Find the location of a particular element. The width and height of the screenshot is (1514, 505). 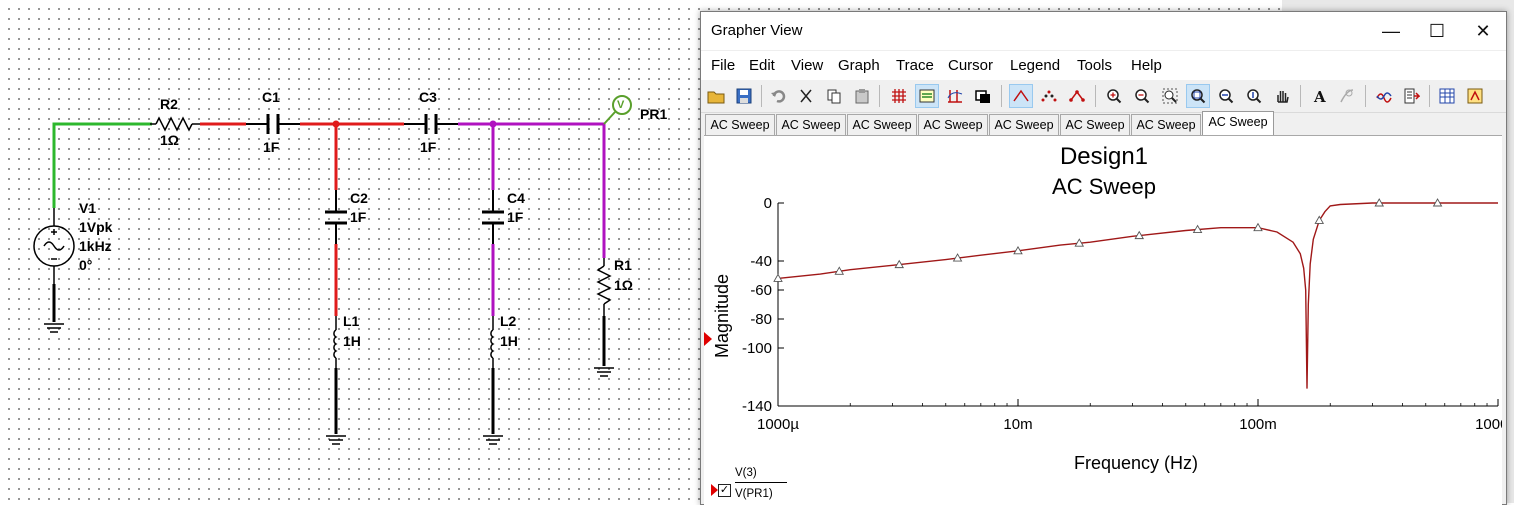

legend-toggle-icon is located at coordinates (927, 96).